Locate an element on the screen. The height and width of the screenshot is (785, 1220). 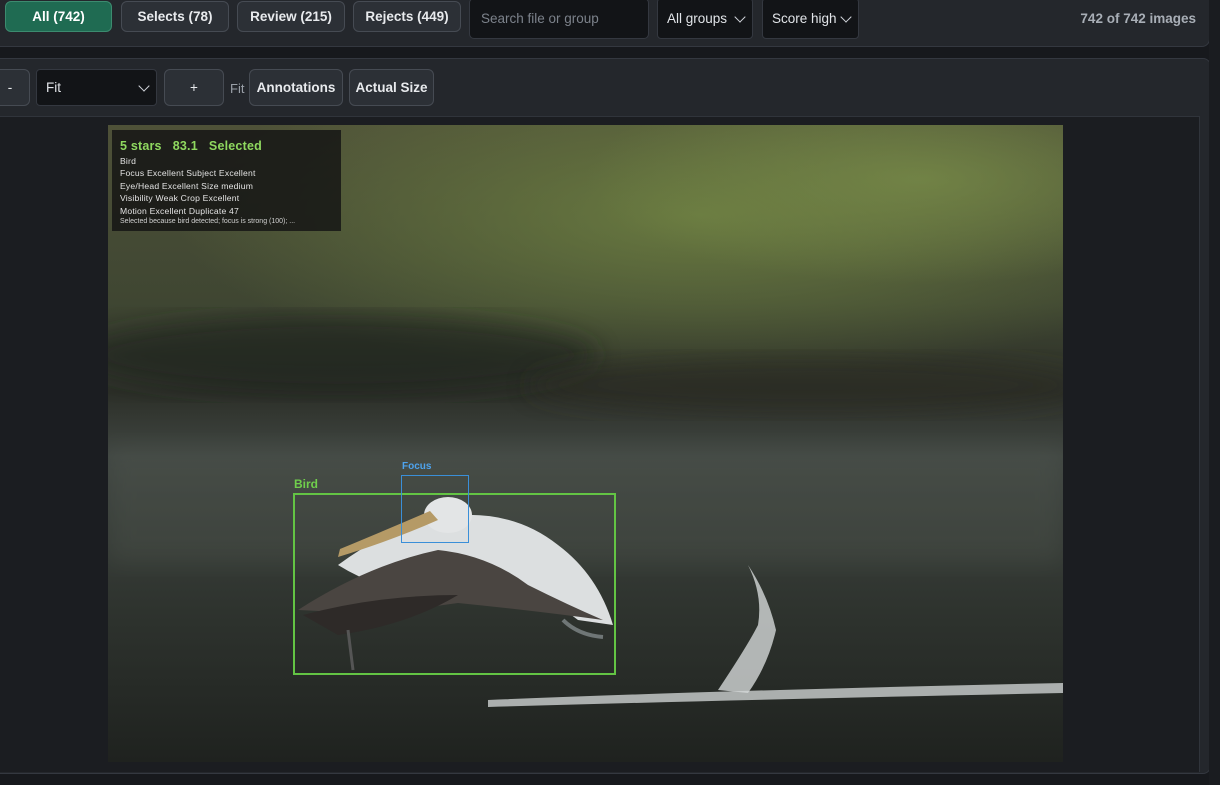
scrollbar is located at coordinates (1214, 392).